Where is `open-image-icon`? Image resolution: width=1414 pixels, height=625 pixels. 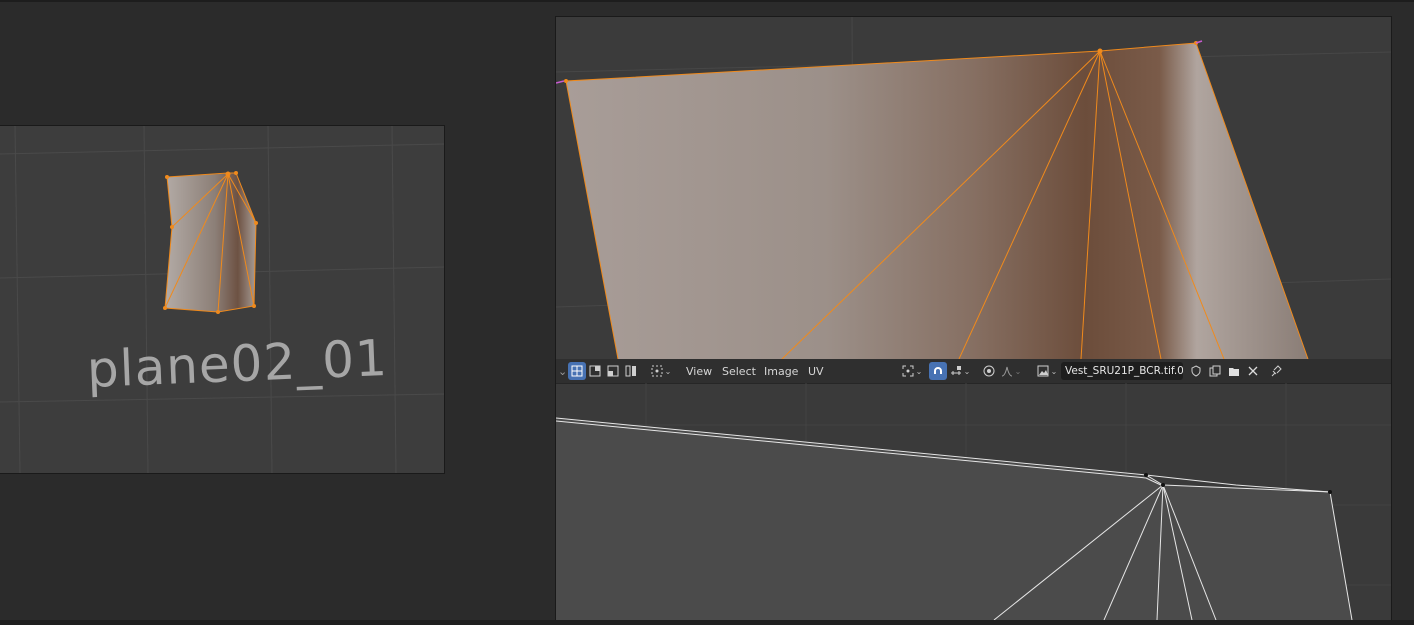
open-image-icon is located at coordinates (1234, 371).